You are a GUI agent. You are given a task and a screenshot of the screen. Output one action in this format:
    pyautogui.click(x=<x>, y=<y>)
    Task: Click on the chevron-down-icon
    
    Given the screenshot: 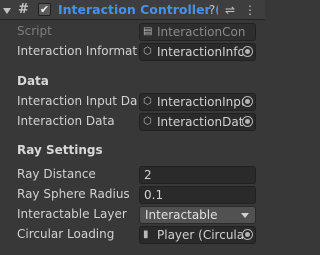 What is the action you would take?
    pyautogui.click(x=245, y=215)
    